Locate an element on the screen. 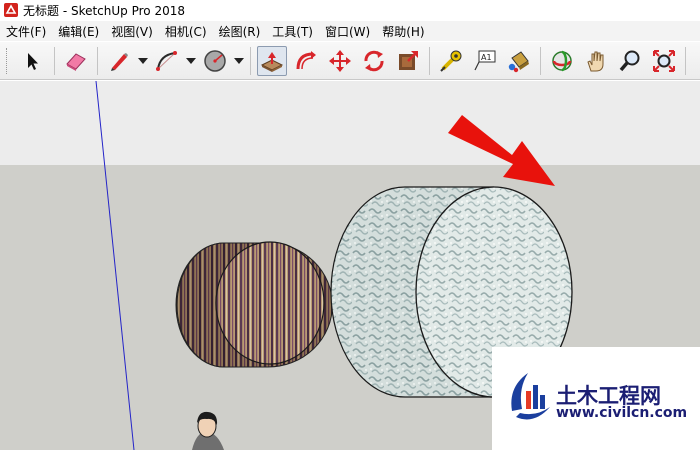 This screenshot has height=450, width=700. pan-tool-button is located at coordinates (596, 61).